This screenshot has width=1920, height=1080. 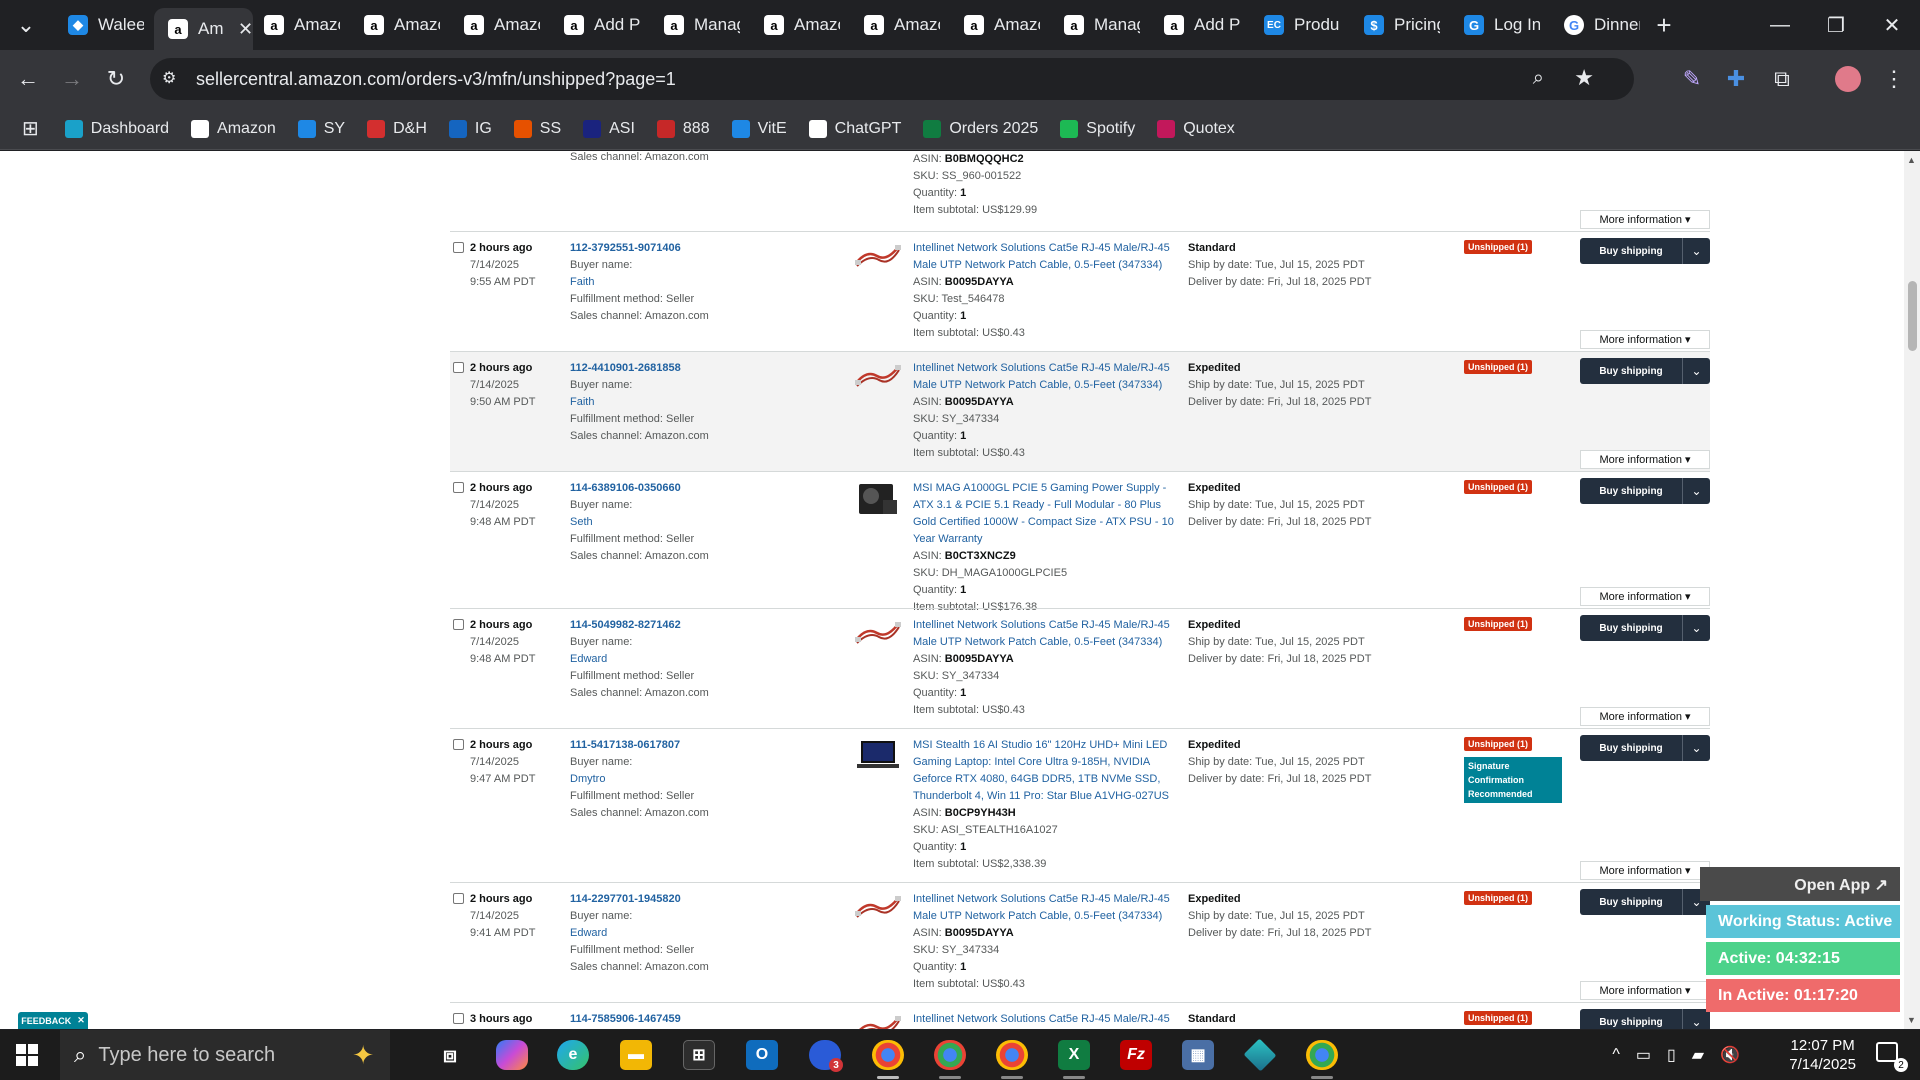 What do you see at coordinates (204, 29) in the screenshot?
I see `browser-tab: a Am ✕` at bounding box center [204, 29].